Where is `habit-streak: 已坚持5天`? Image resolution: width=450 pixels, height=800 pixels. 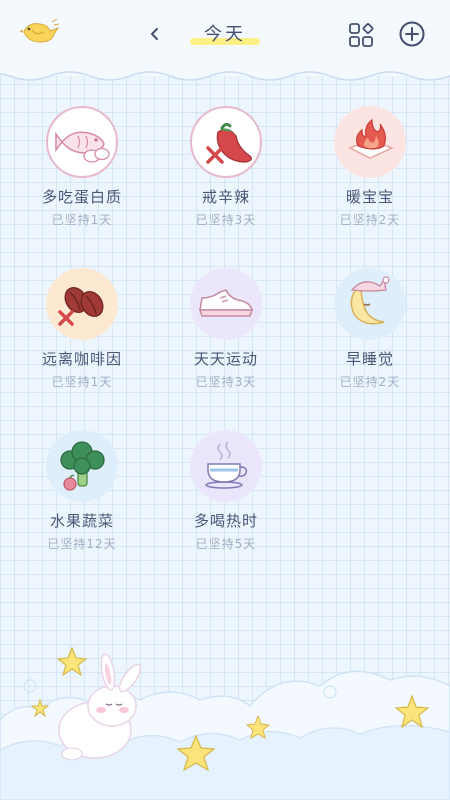 habit-streak: 已坚持5天 is located at coordinates (226, 544).